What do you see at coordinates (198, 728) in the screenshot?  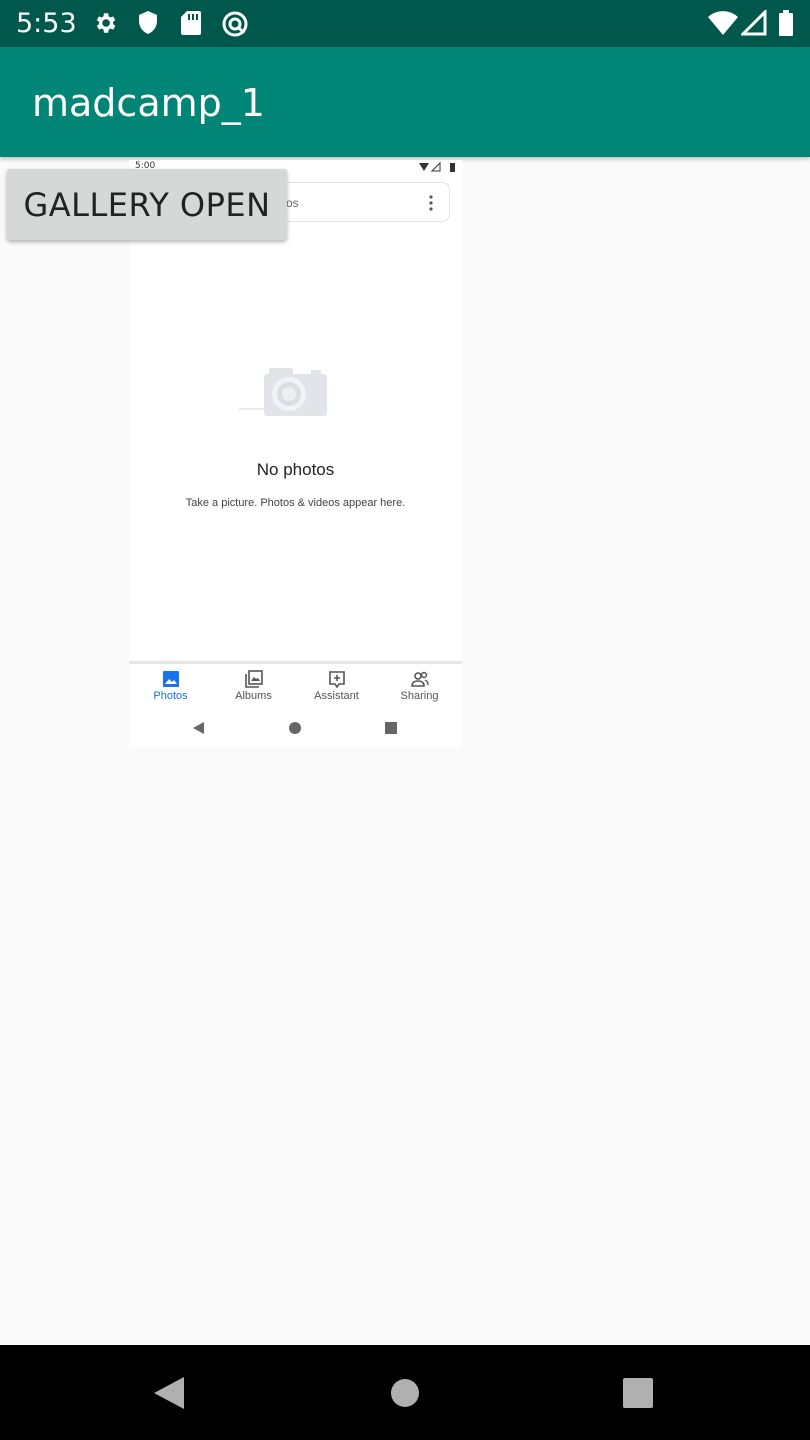 I see `preview-back-icon` at bounding box center [198, 728].